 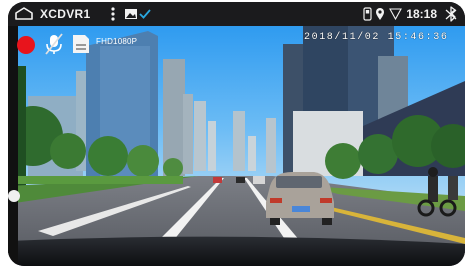 What do you see at coordinates (236, 14) in the screenshot?
I see `status-bar: XCDVR1 18:18` at bounding box center [236, 14].